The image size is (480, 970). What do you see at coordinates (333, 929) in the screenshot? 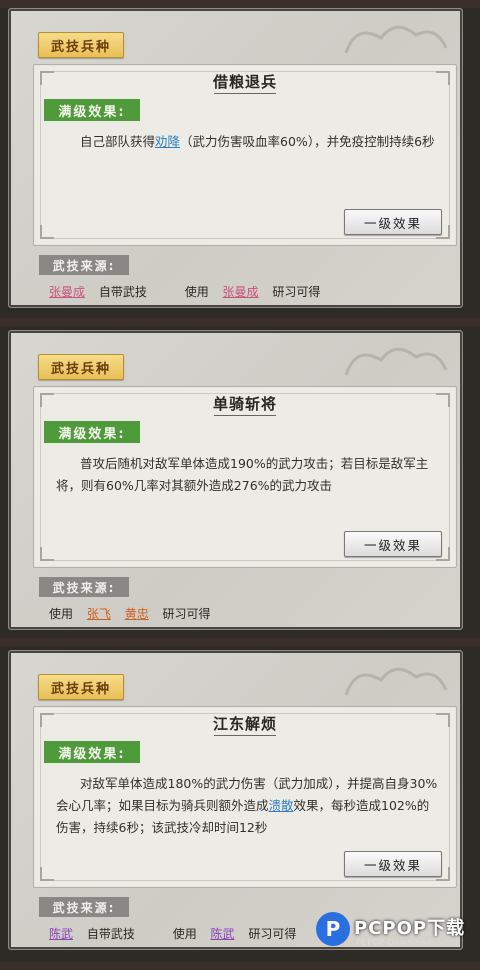
I see `pcpop-logo-icon: P` at bounding box center [333, 929].